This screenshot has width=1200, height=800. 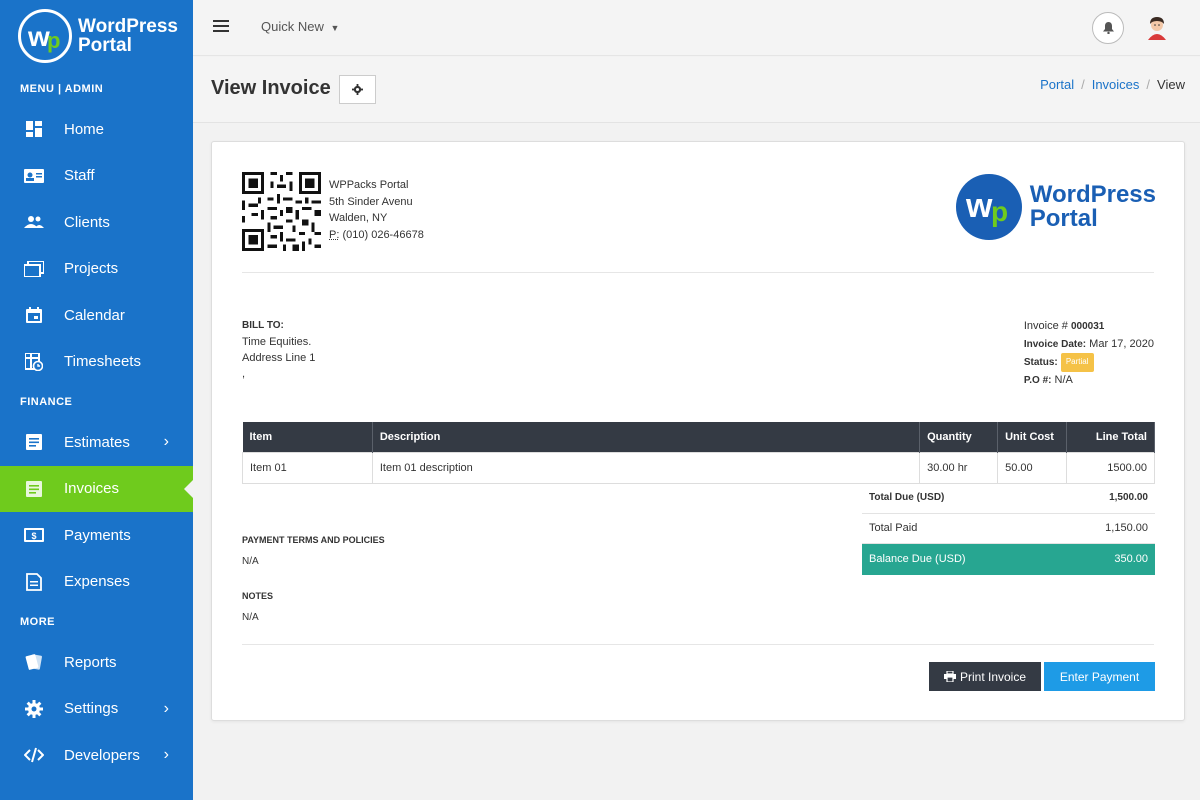 I want to click on notes: NOTES N/A, so click(x=257, y=607).